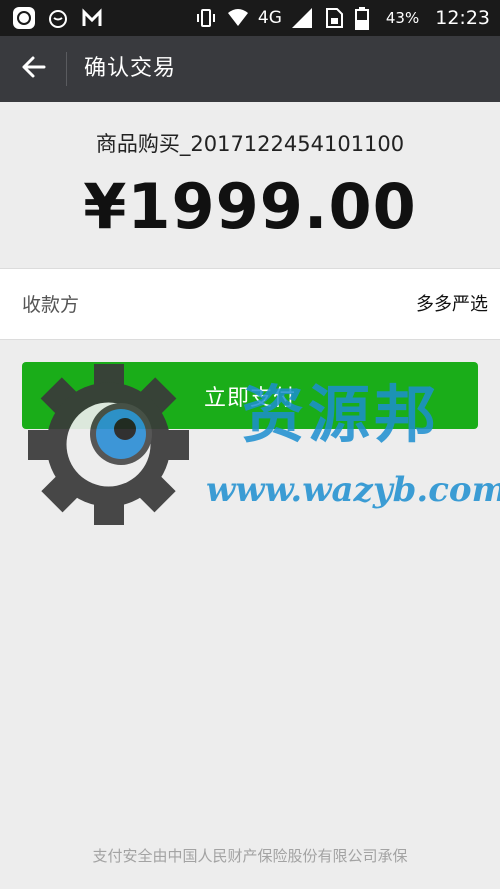  Describe the element at coordinates (334, 18) in the screenshot. I see `sim-icon` at that location.